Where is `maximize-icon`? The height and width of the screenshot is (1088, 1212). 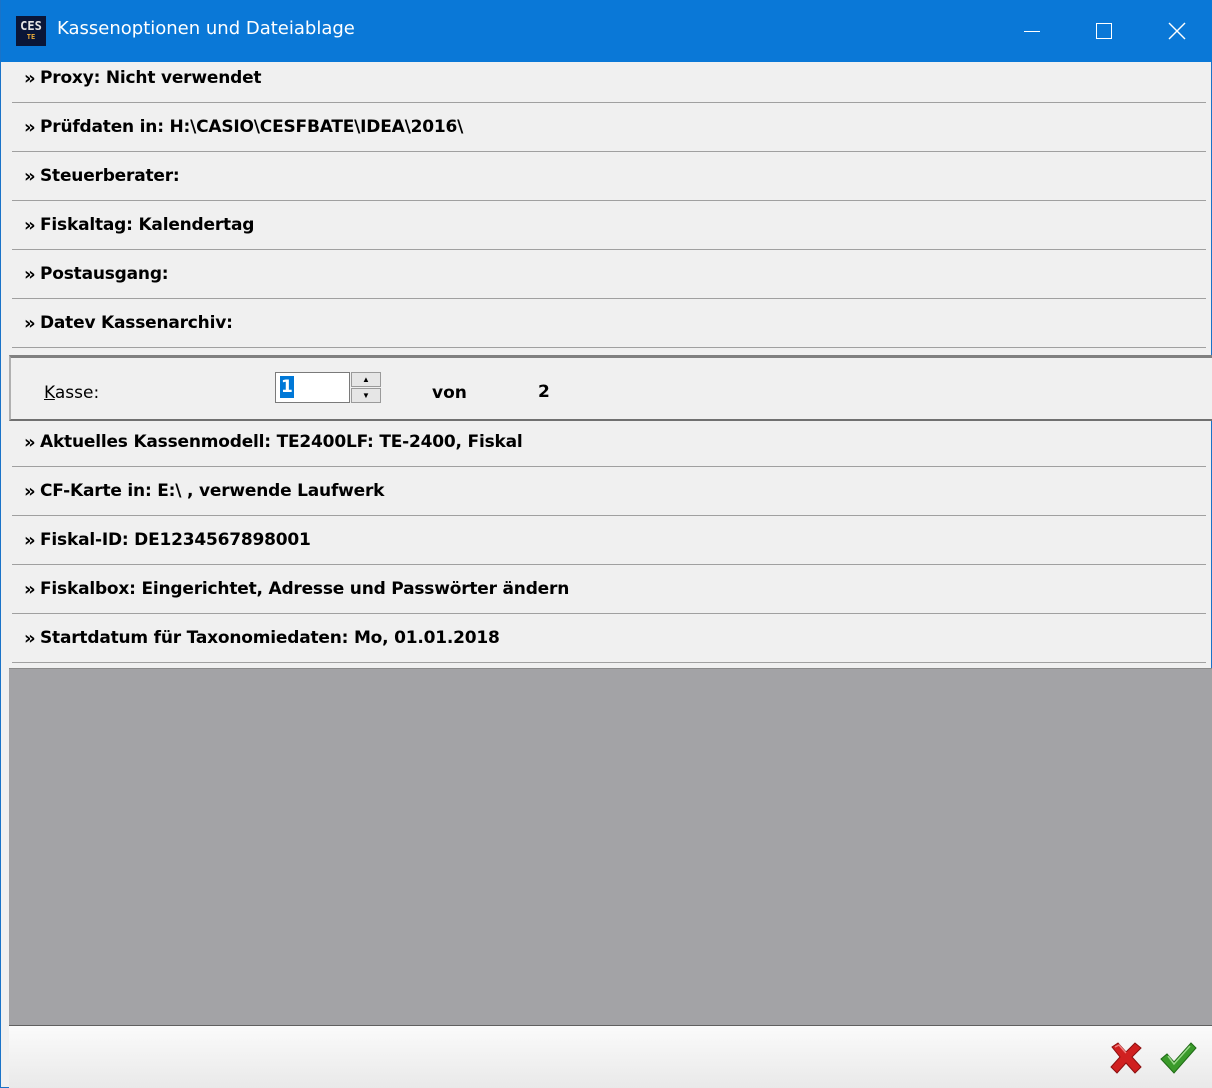 maximize-icon is located at coordinates (1104, 31).